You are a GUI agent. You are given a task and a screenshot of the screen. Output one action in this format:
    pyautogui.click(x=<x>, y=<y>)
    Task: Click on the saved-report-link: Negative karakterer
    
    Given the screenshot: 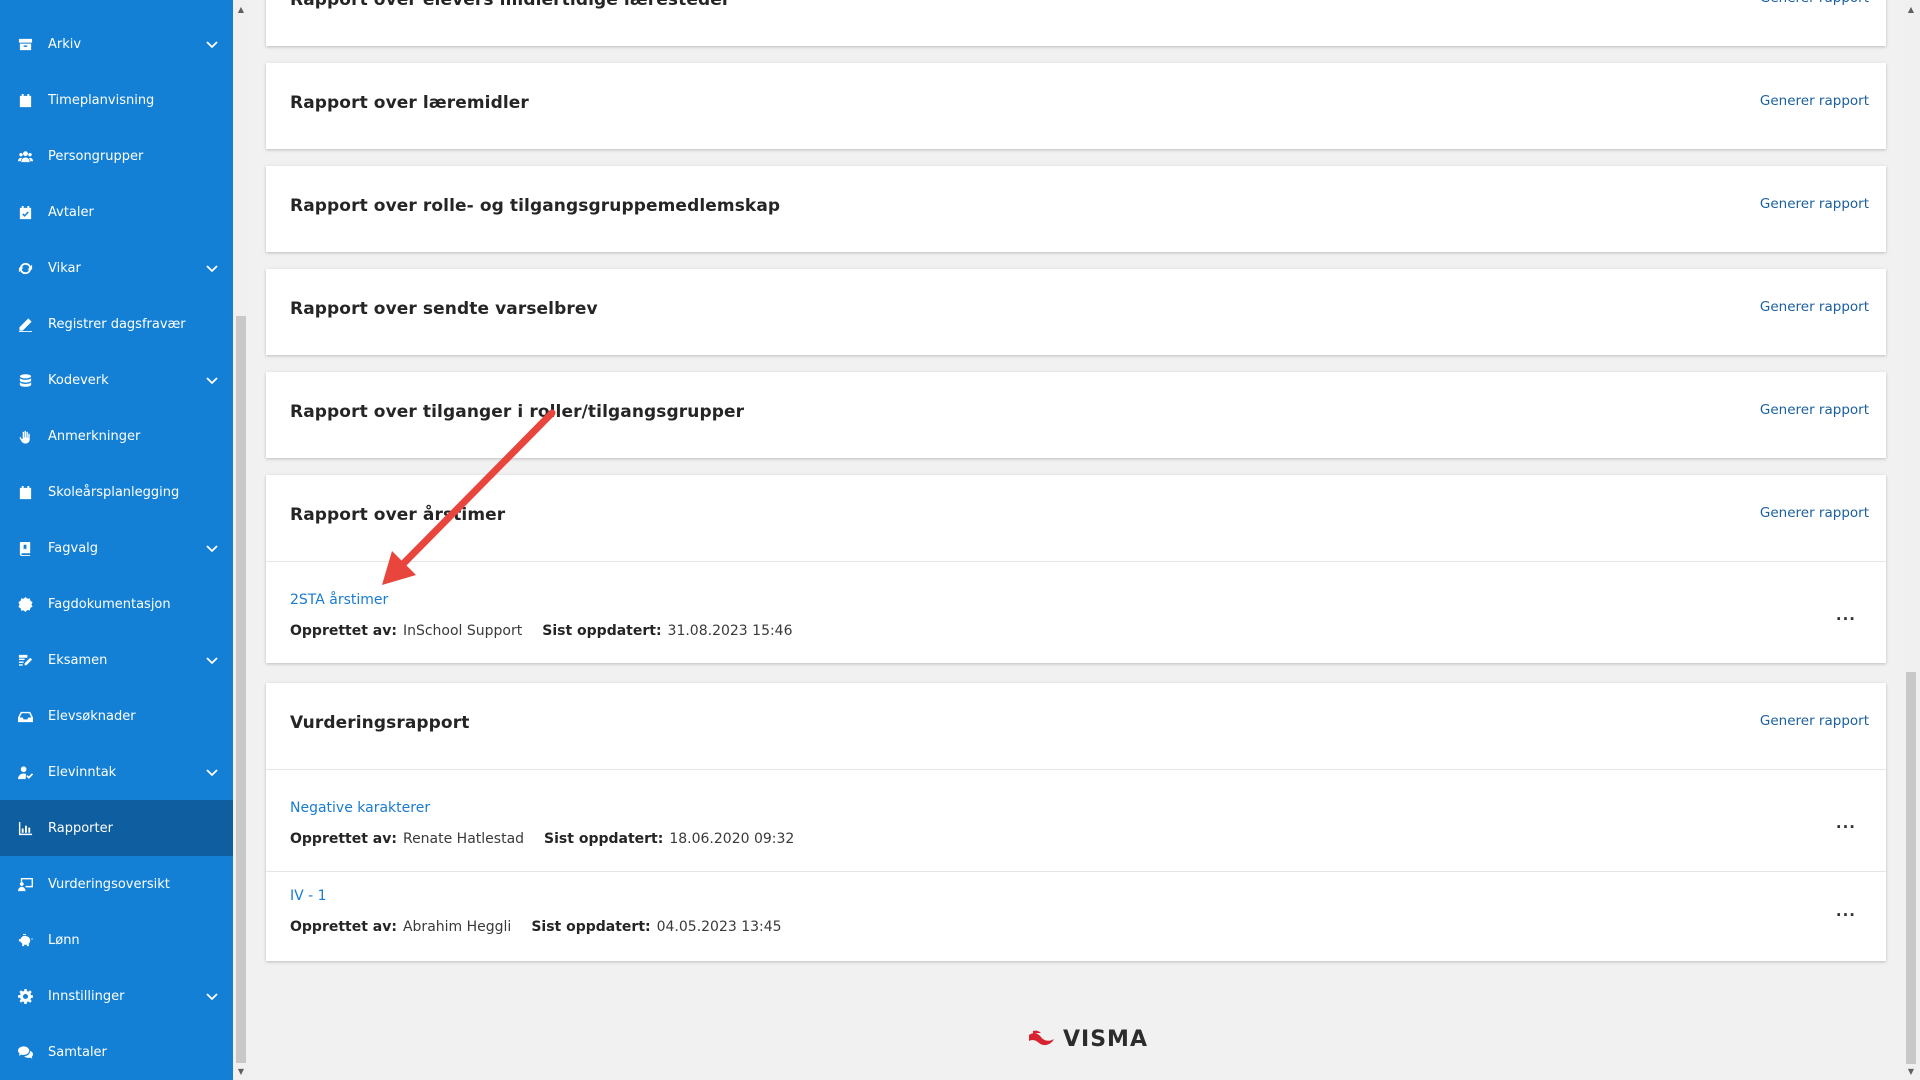 What is the action you would take?
    pyautogui.click(x=360, y=808)
    